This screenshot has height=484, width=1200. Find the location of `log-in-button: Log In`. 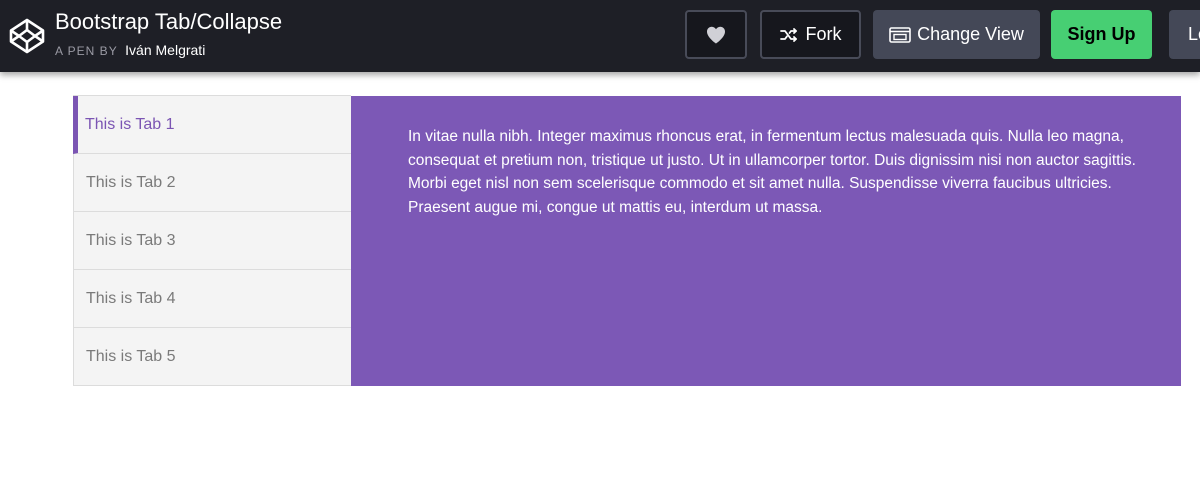

log-in-button: Log In is located at coordinates (1184, 34).